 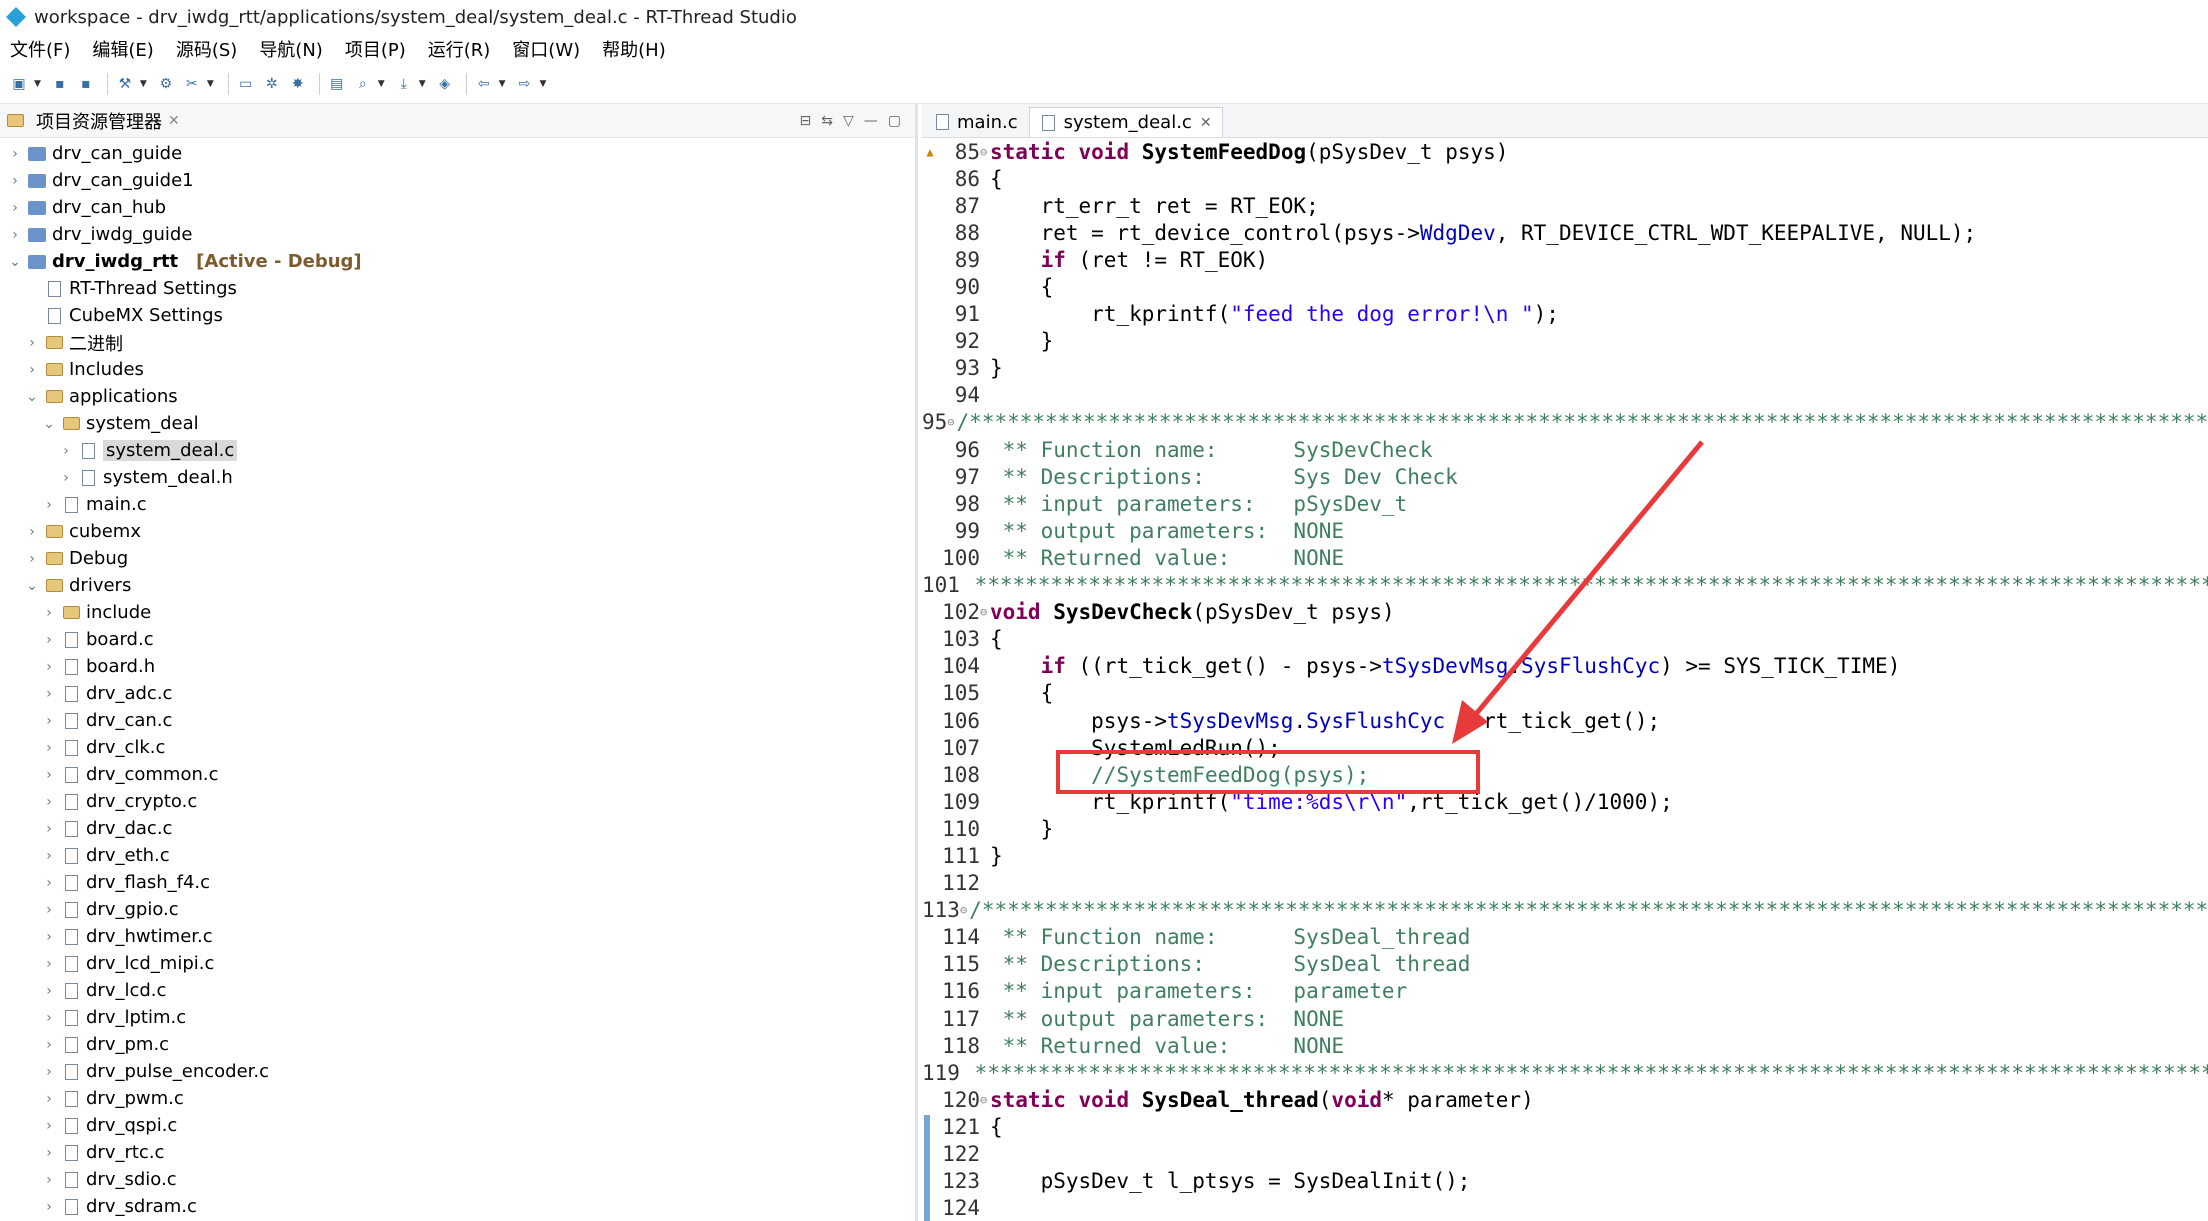 I want to click on code-line: 124, so click(x=1565, y=1208).